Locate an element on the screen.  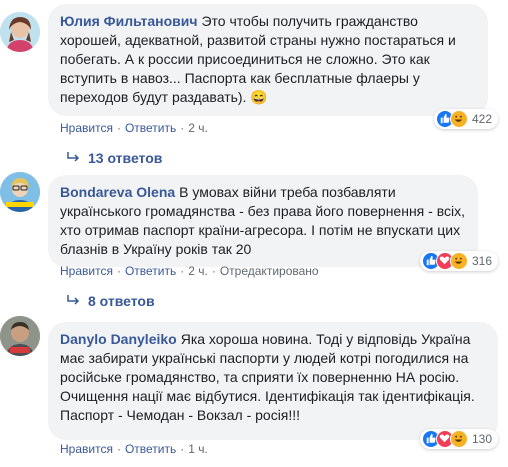
view-replies-link: 13 ответов is located at coordinates (114, 158).